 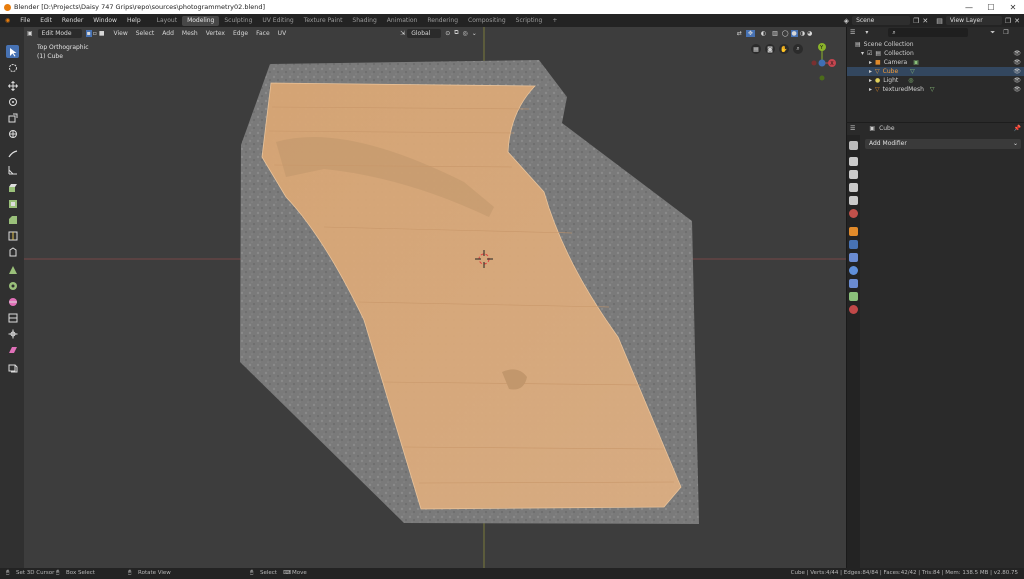 I want to click on tool-tab-icon, so click(x=853, y=145).